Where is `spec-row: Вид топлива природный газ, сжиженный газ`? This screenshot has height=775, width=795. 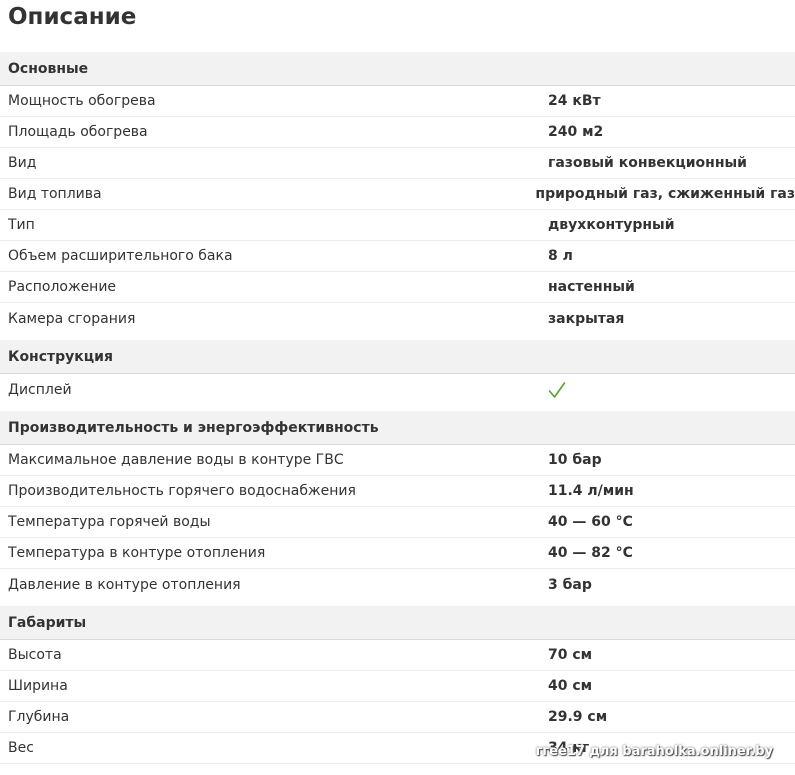 spec-row: Вид топлива природный газ, сжиженный газ is located at coordinates (397, 194).